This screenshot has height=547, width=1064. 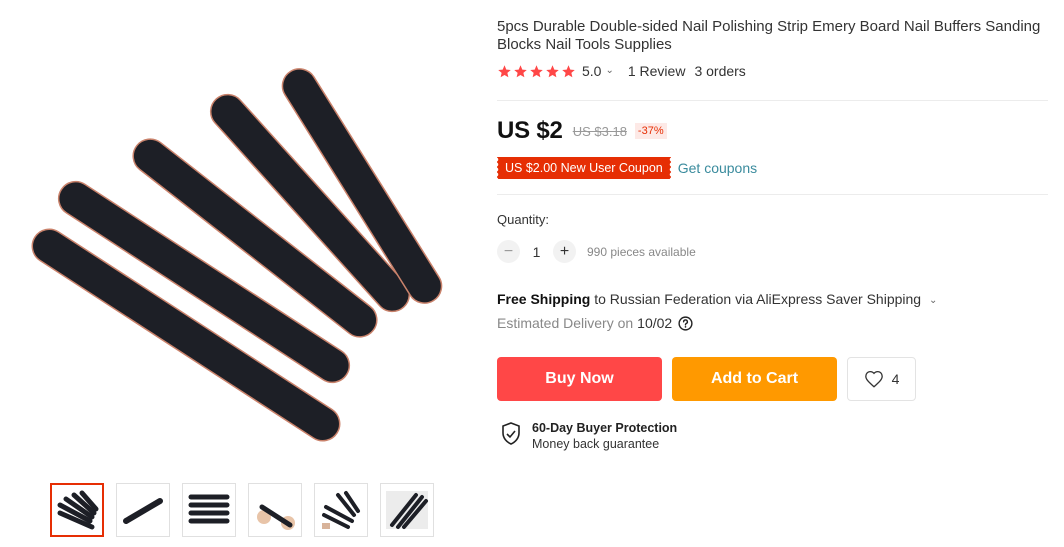 I want to click on heart-icon, so click(x=873, y=379).